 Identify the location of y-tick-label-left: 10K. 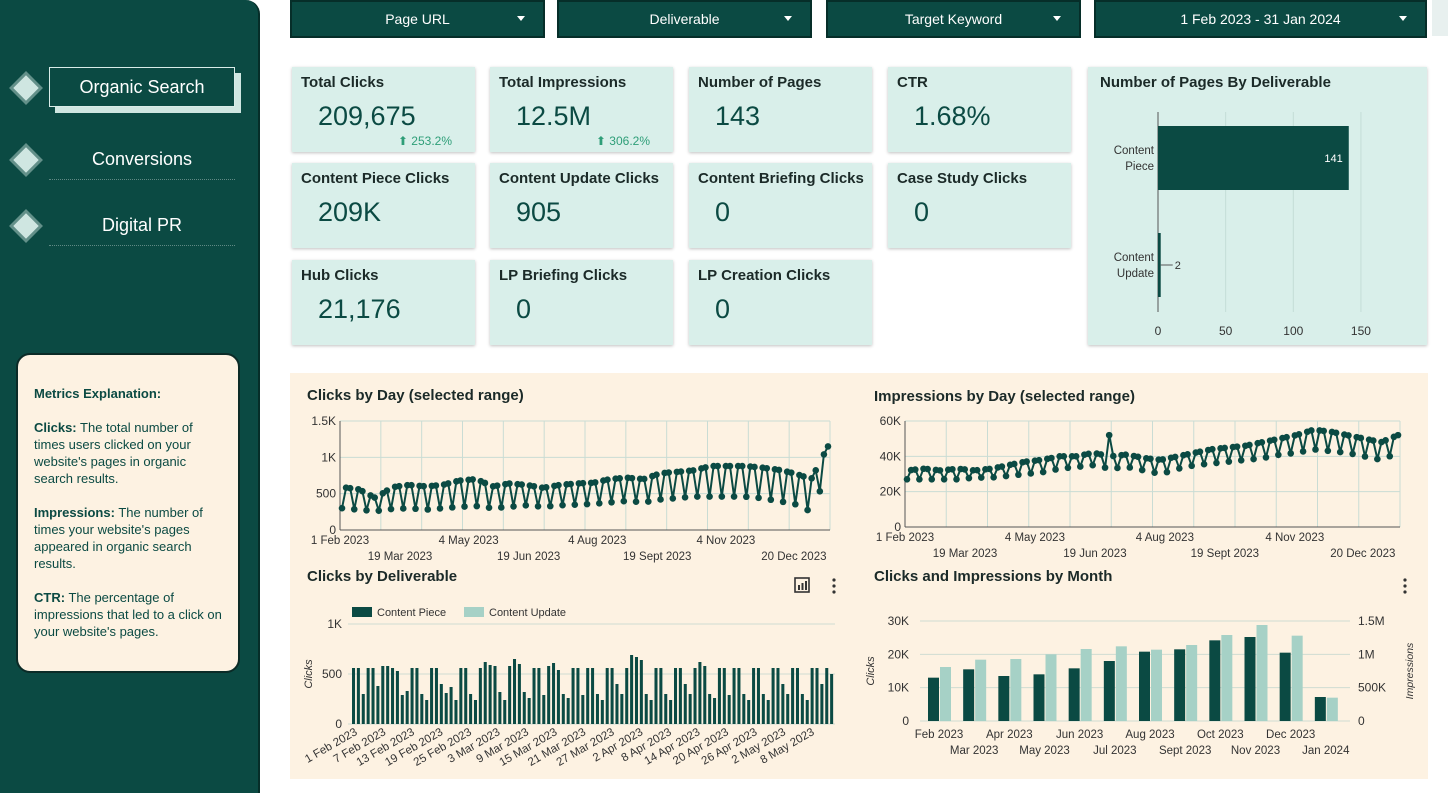
(898, 688).